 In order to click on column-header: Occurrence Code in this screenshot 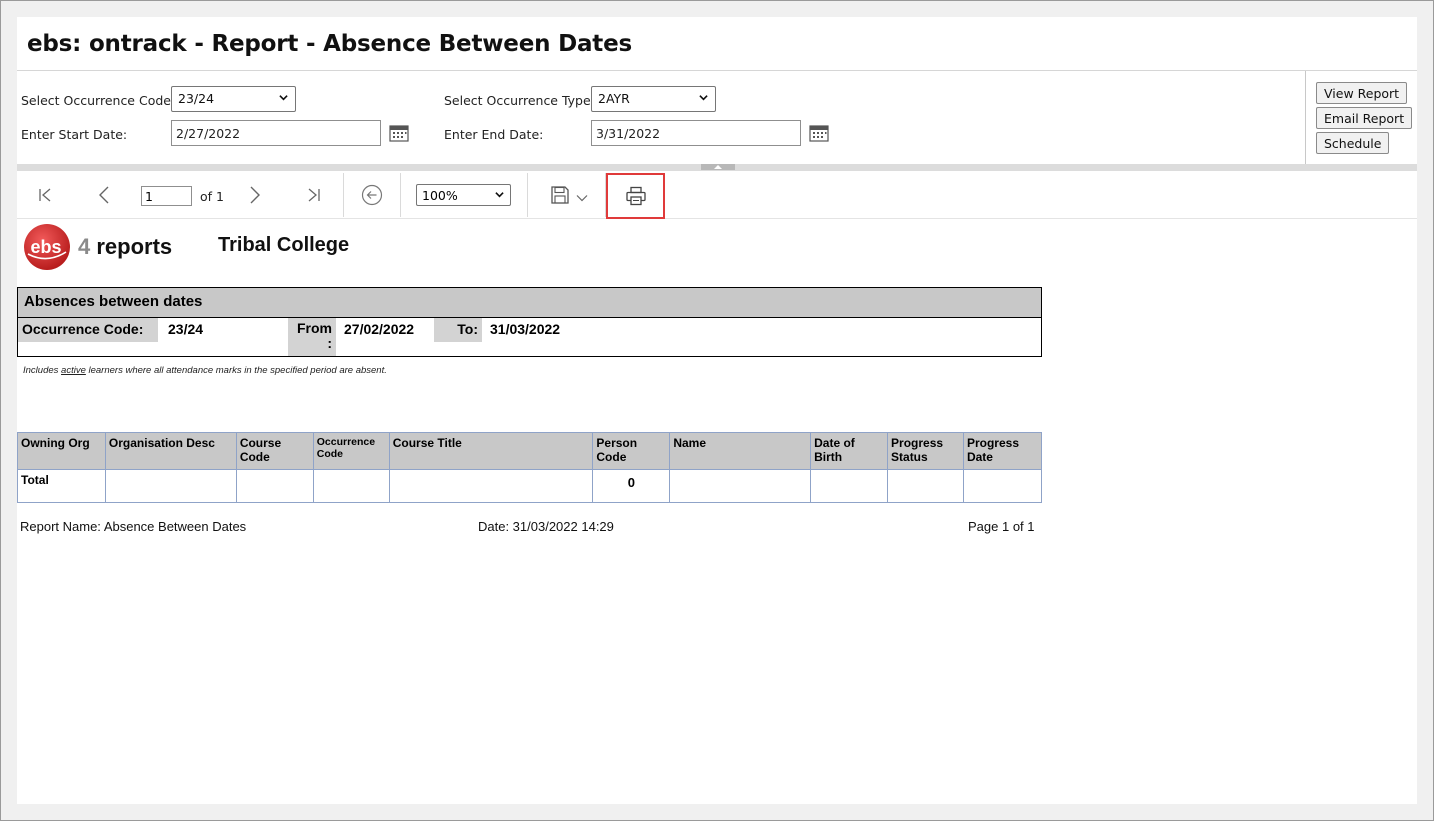, I will do `click(351, 451)`.